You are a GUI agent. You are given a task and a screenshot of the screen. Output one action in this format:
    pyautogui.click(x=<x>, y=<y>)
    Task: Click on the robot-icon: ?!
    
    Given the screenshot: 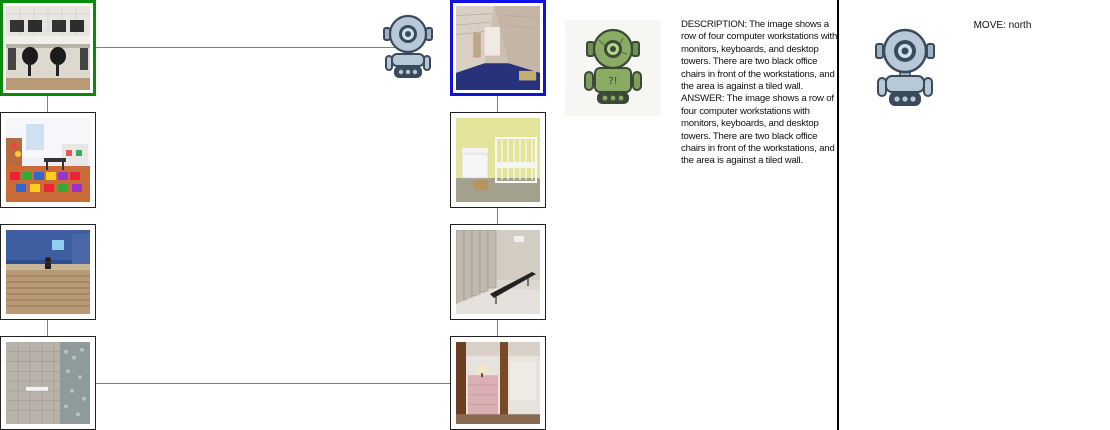 What is the action you would take?
    pyautogui.click(x=613, y=67)
    